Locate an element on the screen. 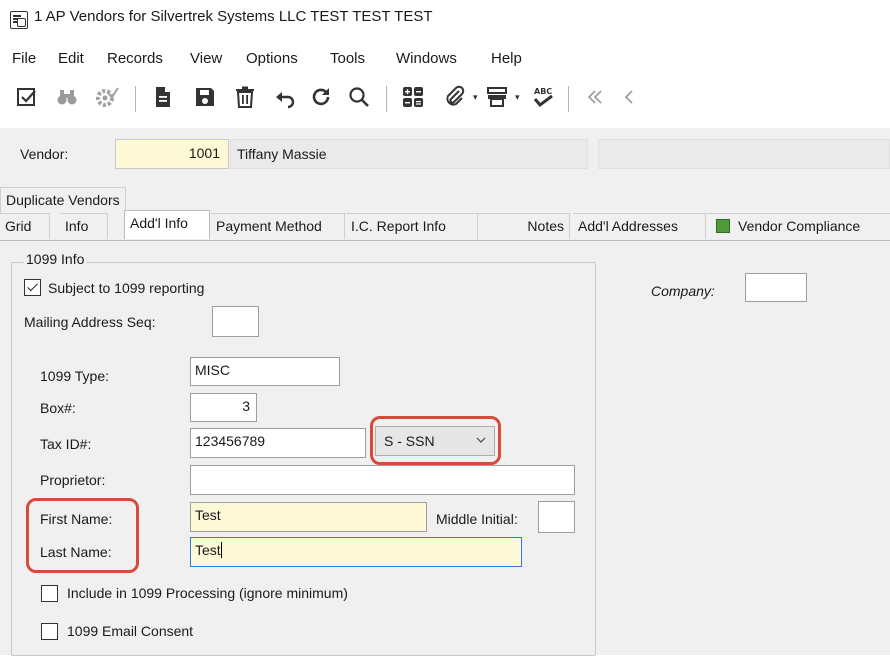 This screenshot has width=890, height=656. tab-ic-report-info: I.C. Report Info is located at coordinates (412, 226).